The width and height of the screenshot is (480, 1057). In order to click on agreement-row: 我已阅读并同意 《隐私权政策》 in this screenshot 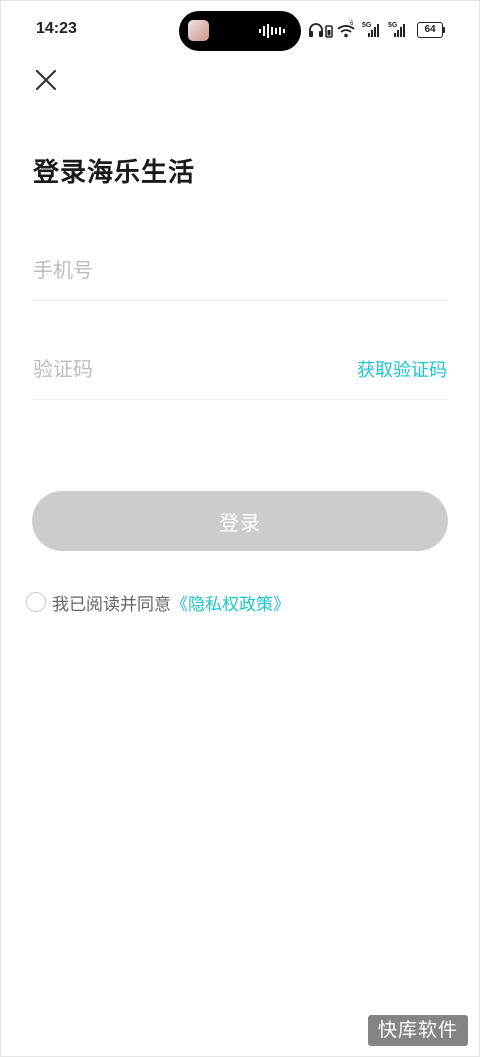, I will do `click(158, 602)`.